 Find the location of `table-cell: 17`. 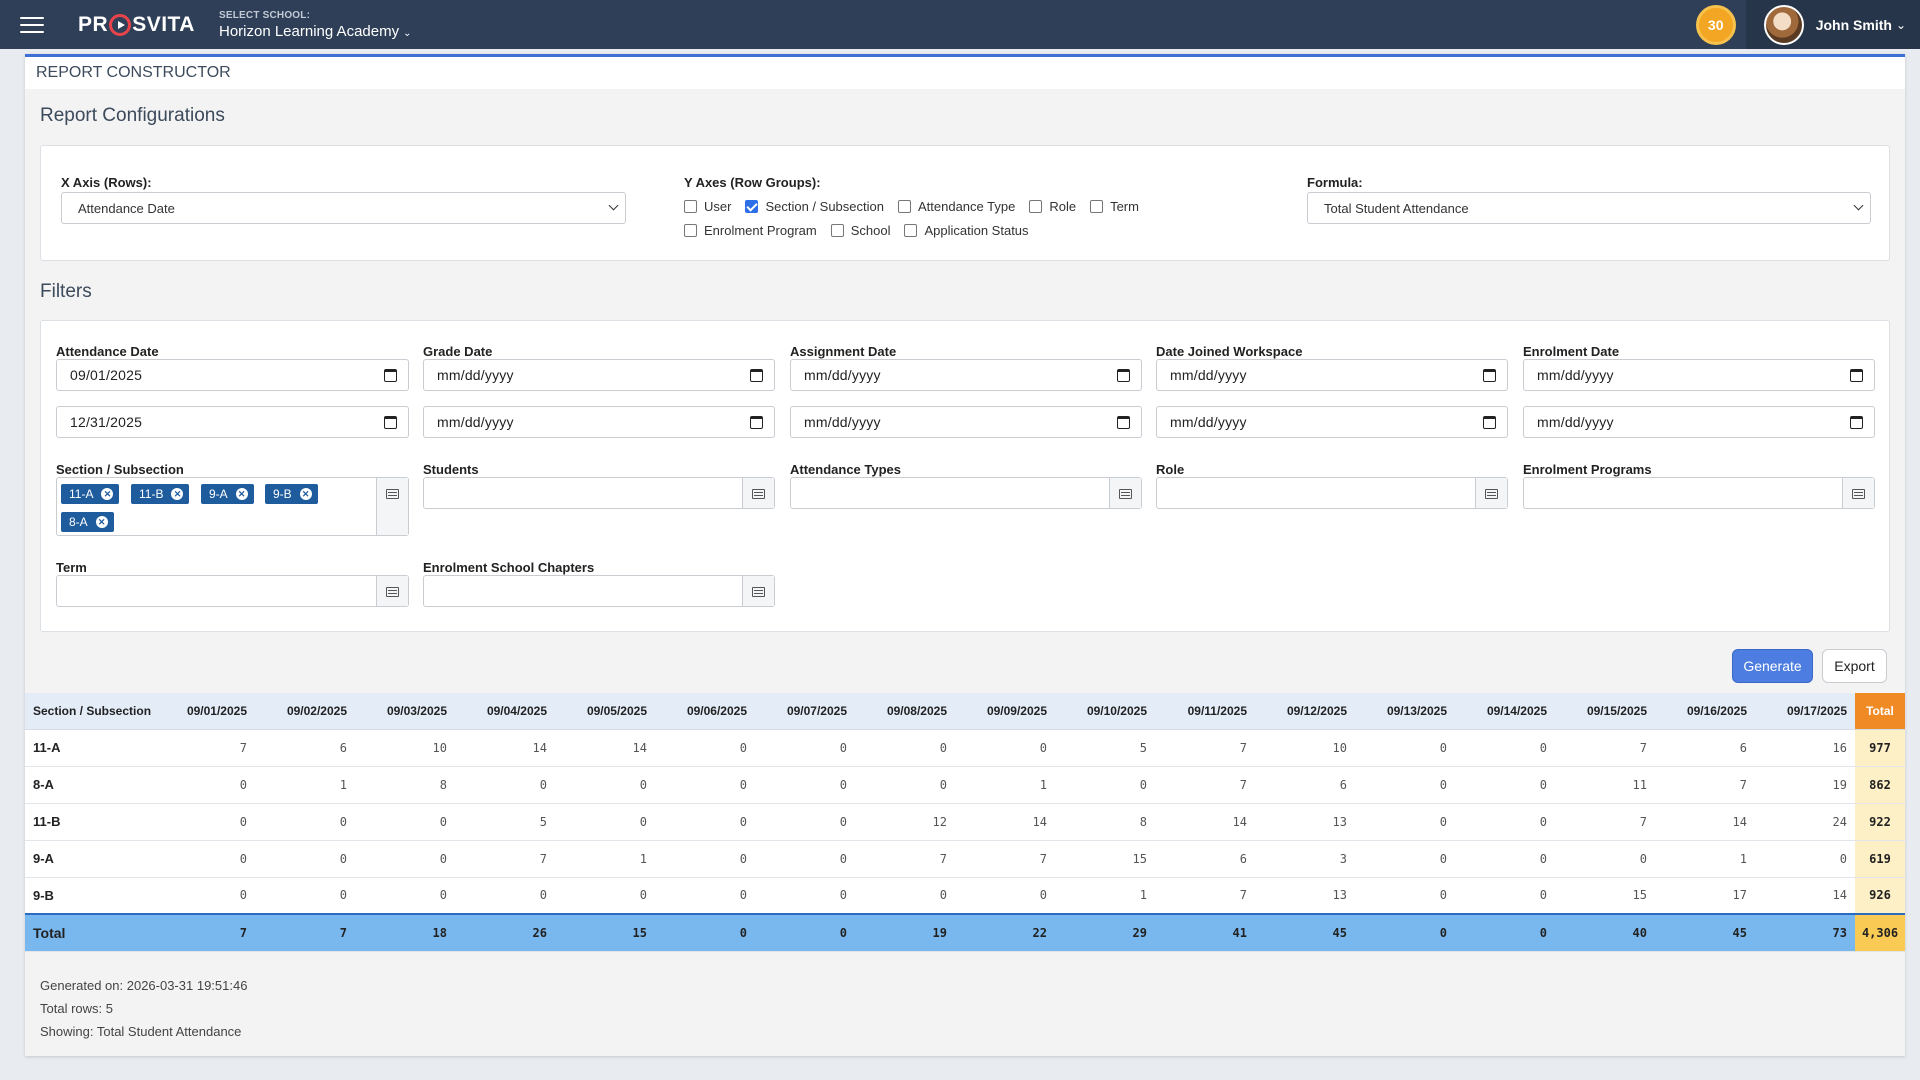

table-cell: 17 is located at coordinates (1705, 896).